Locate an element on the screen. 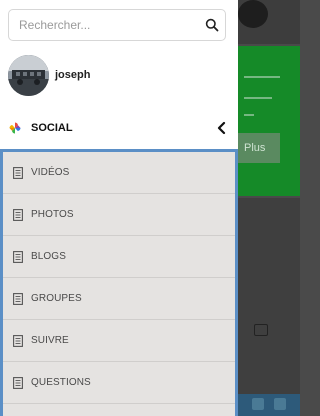 This screenshot has height=416, width=320. search-icon is located at coordinates (212, 25).